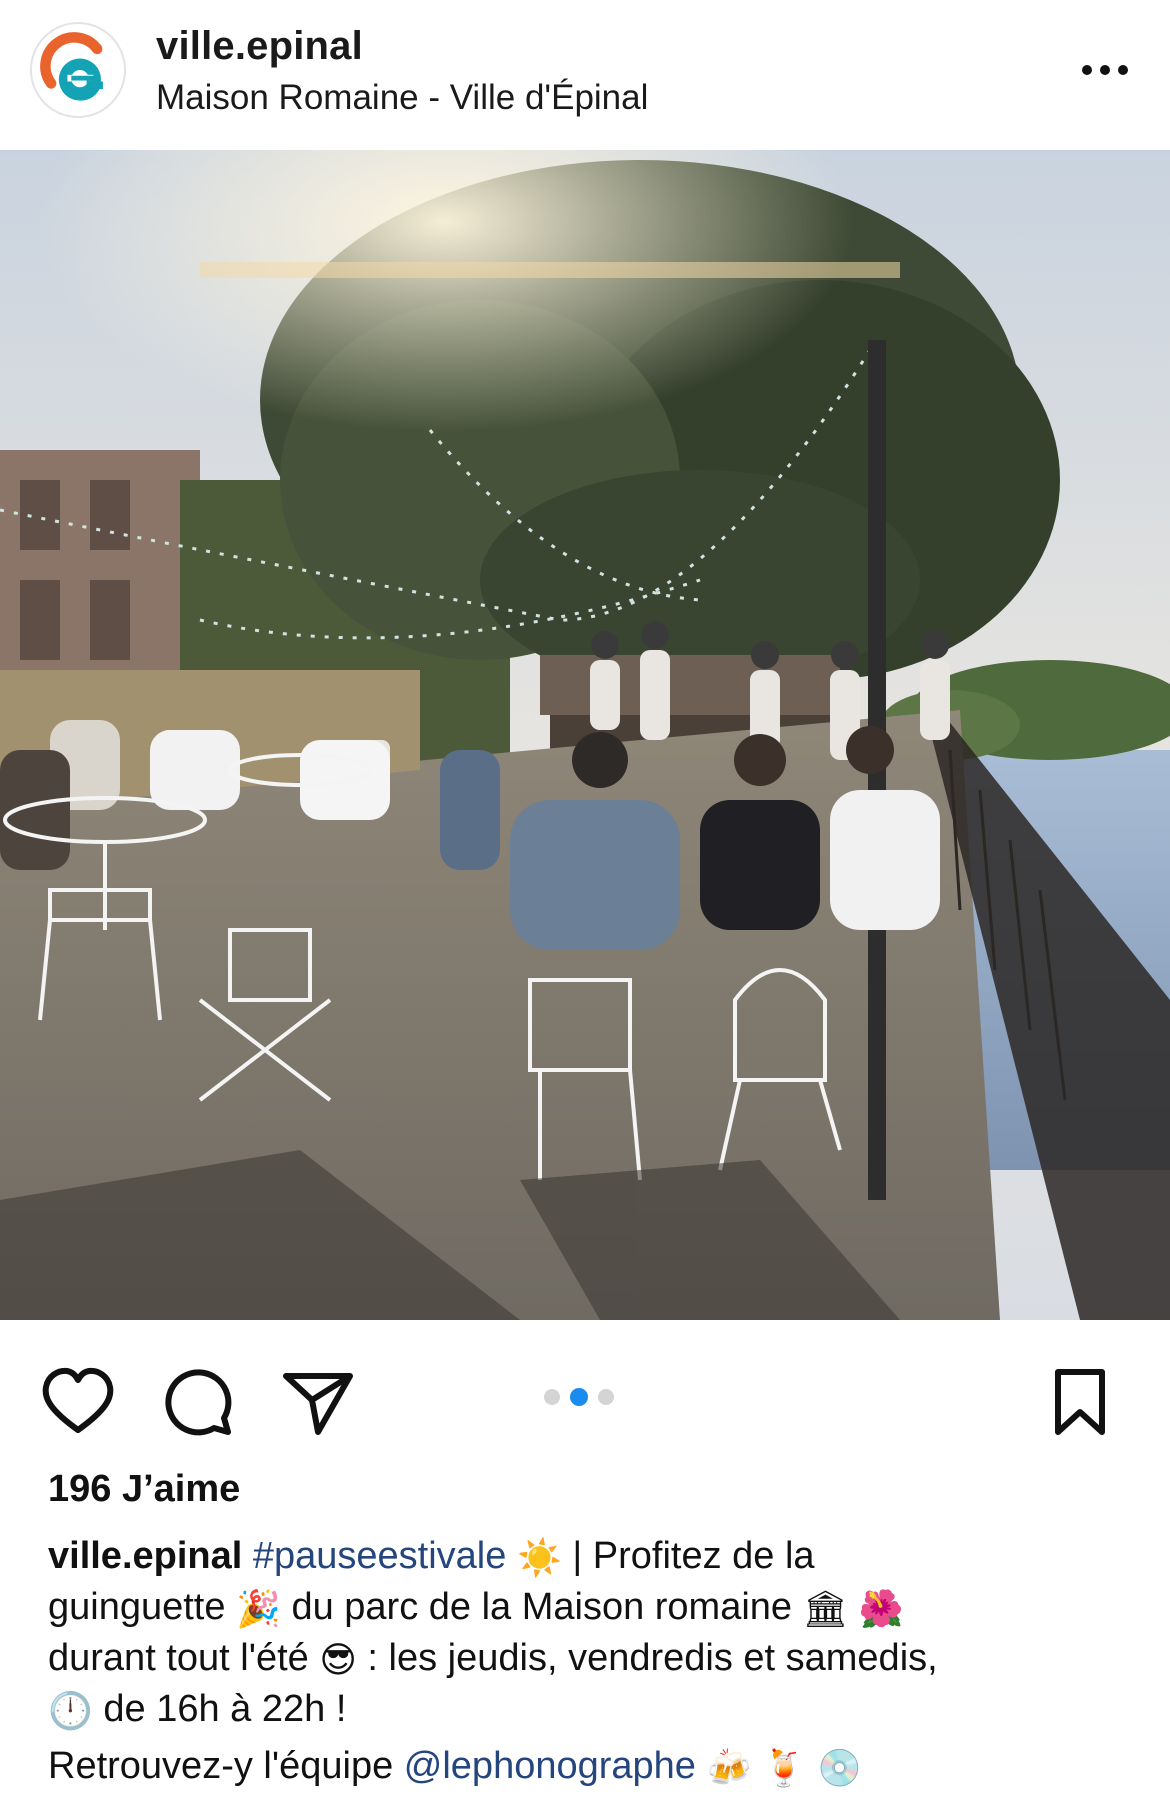 The width and height of the screenshot is (1170, 1807). Describe the element at coordinates (145, 1556) in the screenshot. I see `caption-username: ville.epinal` at that location.